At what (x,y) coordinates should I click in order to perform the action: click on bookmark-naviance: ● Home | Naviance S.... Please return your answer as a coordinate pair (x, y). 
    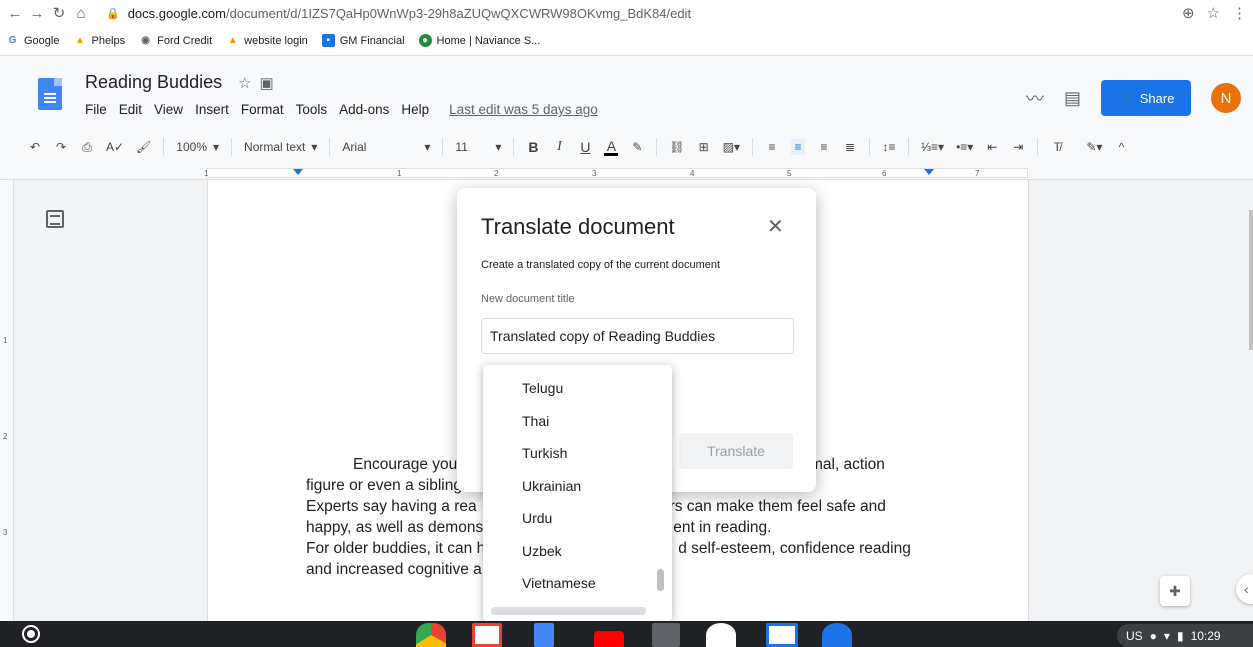
    Looking at the image, I should click on (479, 40).